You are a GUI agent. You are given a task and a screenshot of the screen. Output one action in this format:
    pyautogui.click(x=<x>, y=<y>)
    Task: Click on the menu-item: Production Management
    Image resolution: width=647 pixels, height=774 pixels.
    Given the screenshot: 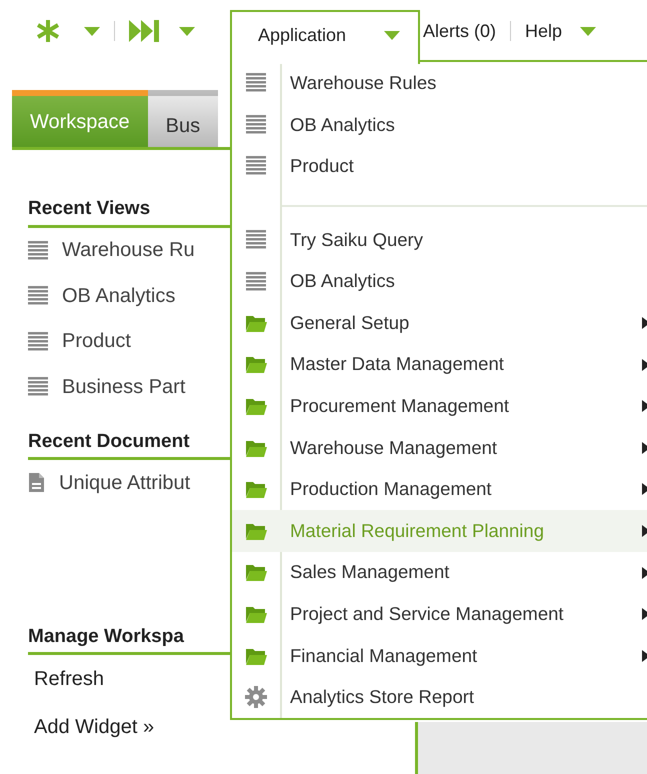 What is the action you would take?
    pyautogui.click(x=439, y=489)
    